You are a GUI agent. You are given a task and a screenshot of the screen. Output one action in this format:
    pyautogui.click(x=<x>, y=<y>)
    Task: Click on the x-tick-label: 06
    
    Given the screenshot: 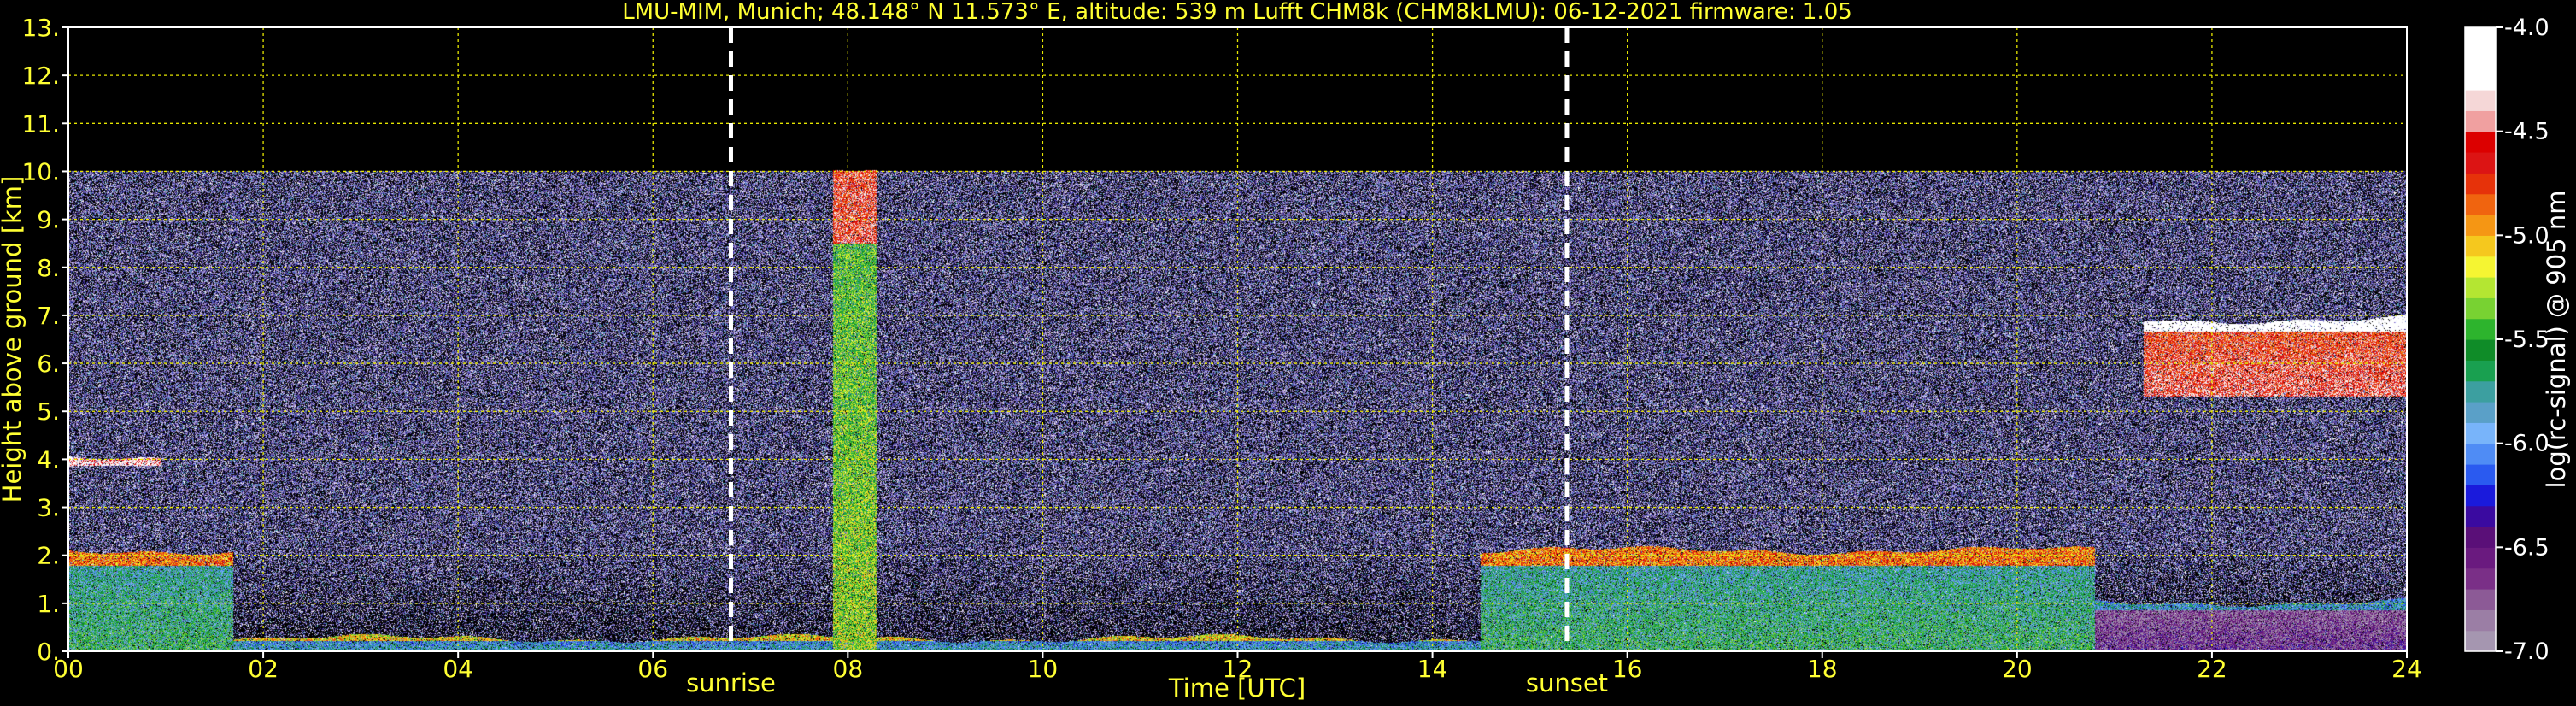 What is the action you would take?
    pyautogui.click(x=652, y=669)
    